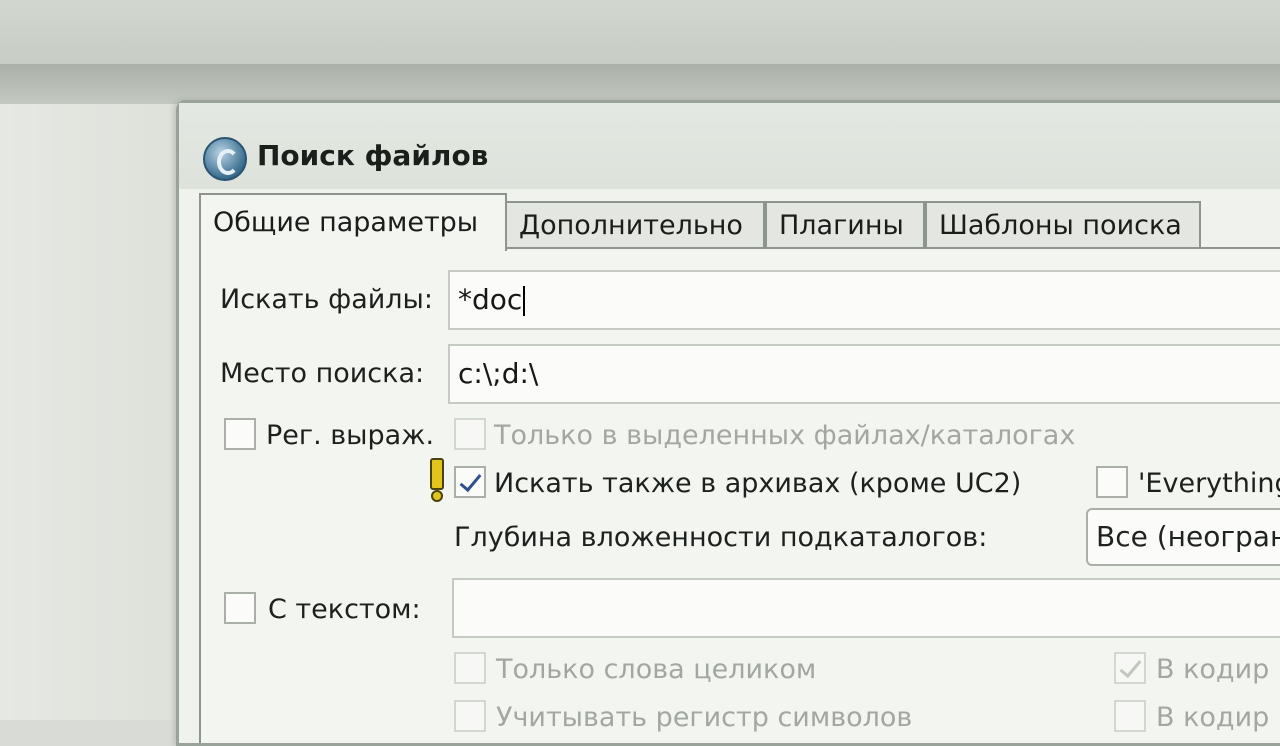  Describe the element at coordinates (1213, 669) in the screenshot. I see `encoding-label-1: В кодир` at that location.